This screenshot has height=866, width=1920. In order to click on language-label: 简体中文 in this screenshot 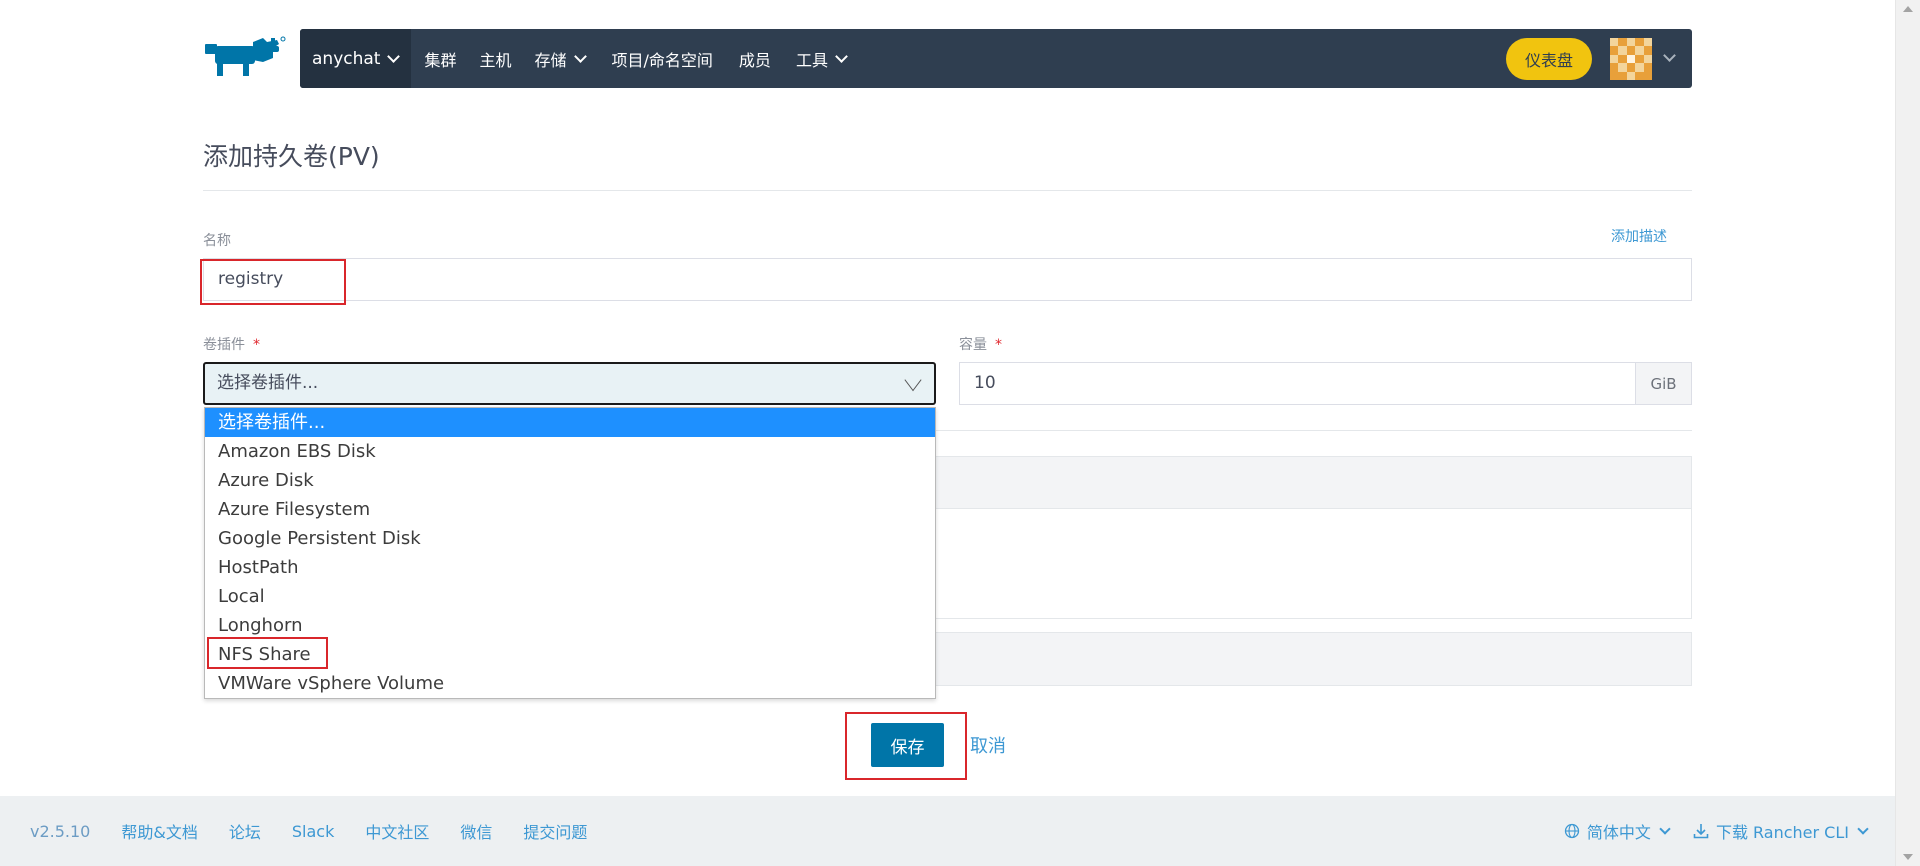, I will do `click(1618, 832)`.